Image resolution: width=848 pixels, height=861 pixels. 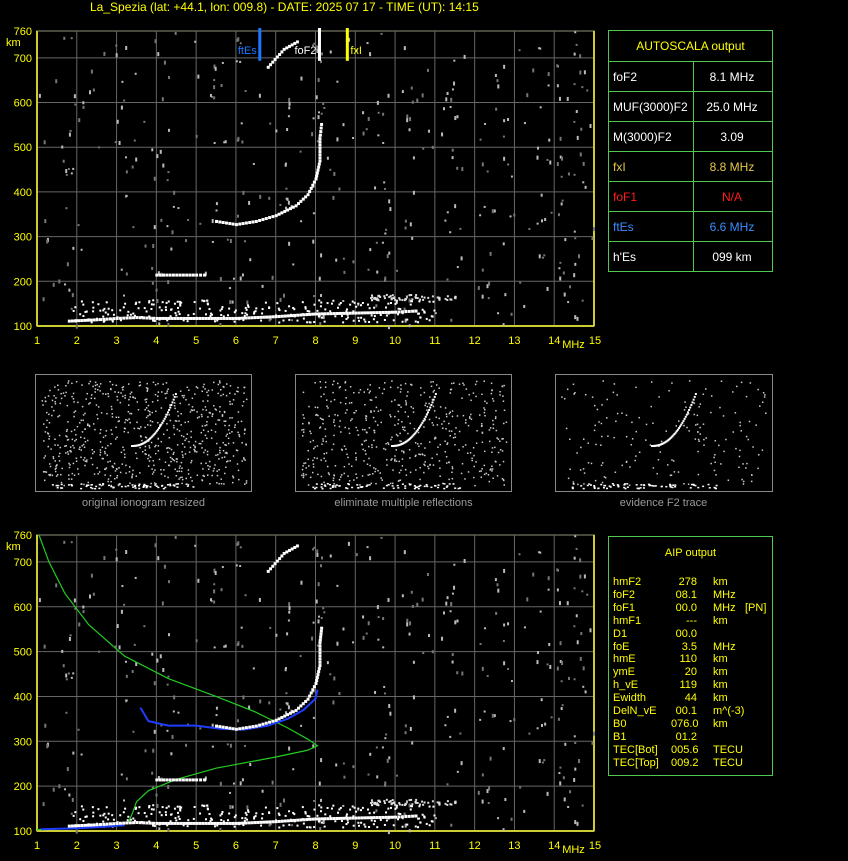 I want to click on autoscala-value: 6.6 MHz, so click(x=732, y=227).